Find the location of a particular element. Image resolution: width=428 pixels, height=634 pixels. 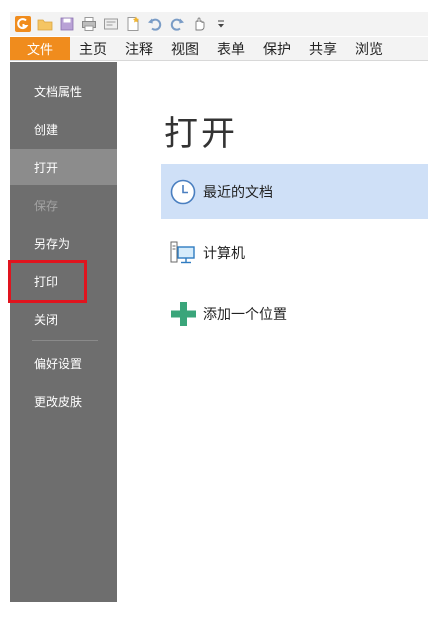

save-icon is located at coordinates (67, 24).